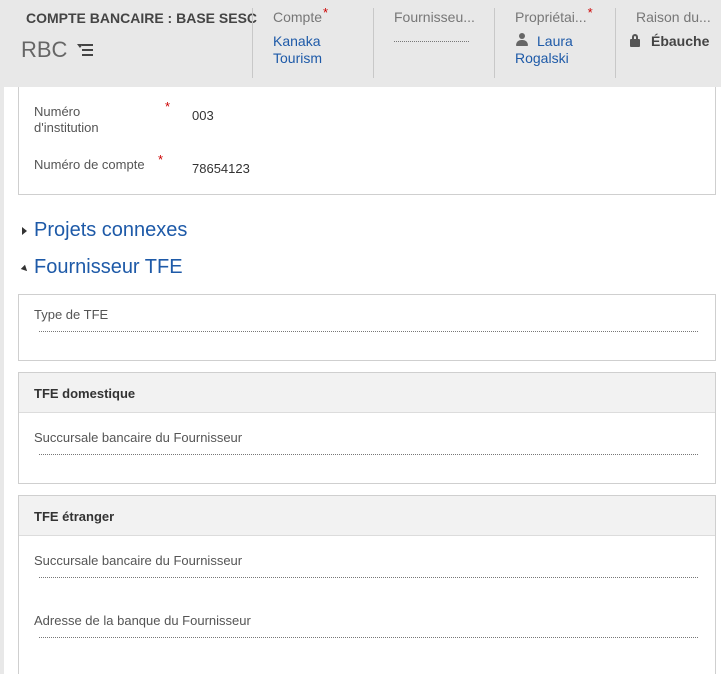 The image size is (721, 674). Describe the element at coordinates (142, 620) in the screenshot. I see `foreign-bank-address-label: Adresse de la banque du Fournisseur` at that location.